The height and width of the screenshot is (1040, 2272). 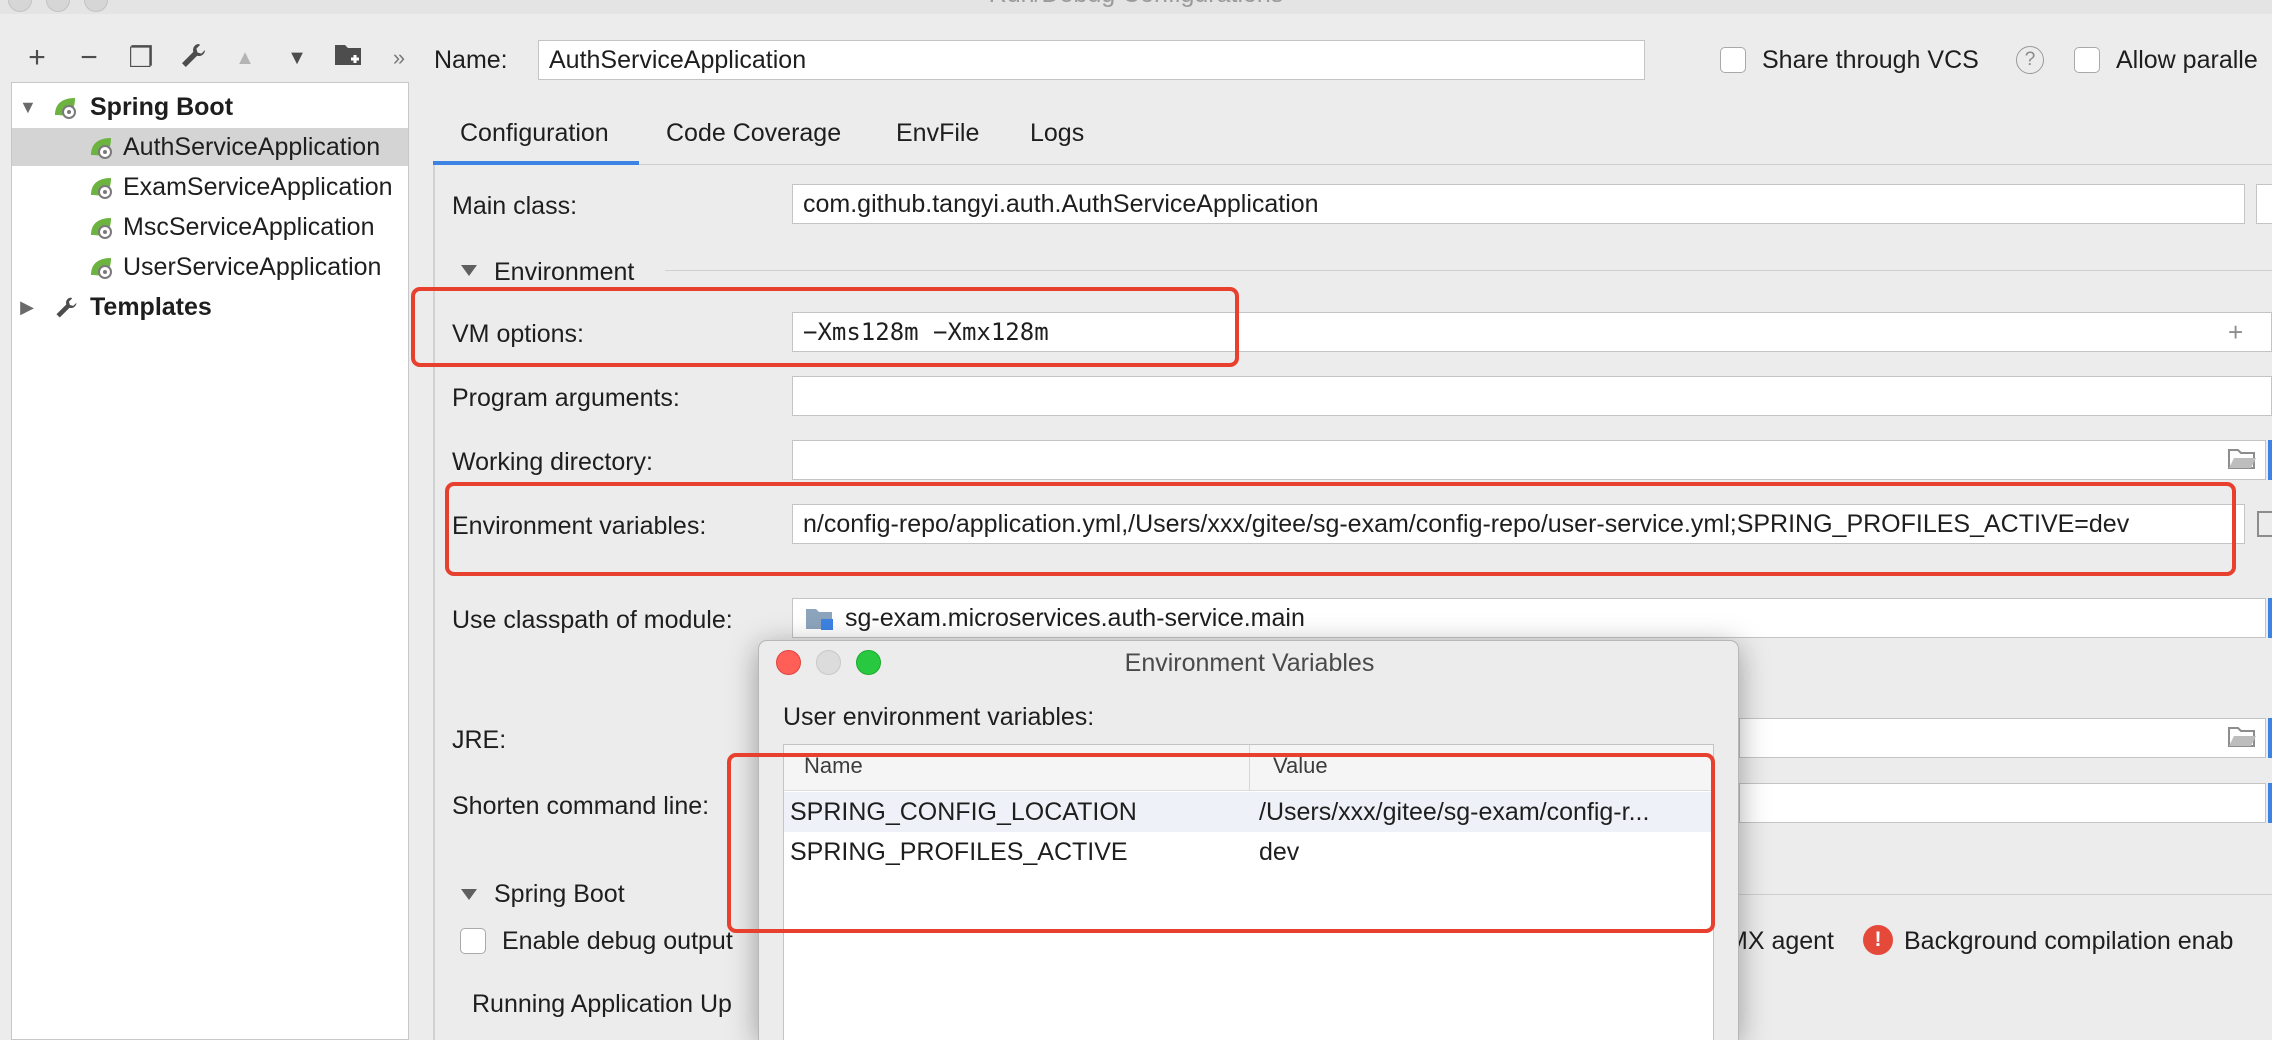 I want to click on tab-code-coverage: Code Coverage, so click(x=753, y=141).